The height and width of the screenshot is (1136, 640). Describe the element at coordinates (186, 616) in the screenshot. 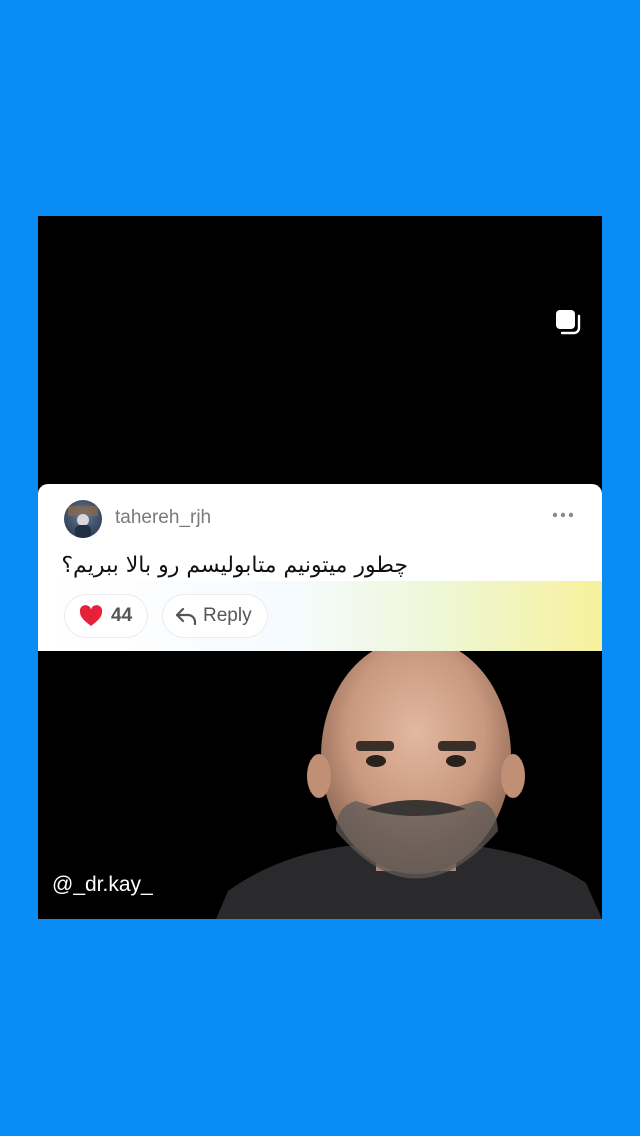

I see `reply-arrow-icon` at that location.